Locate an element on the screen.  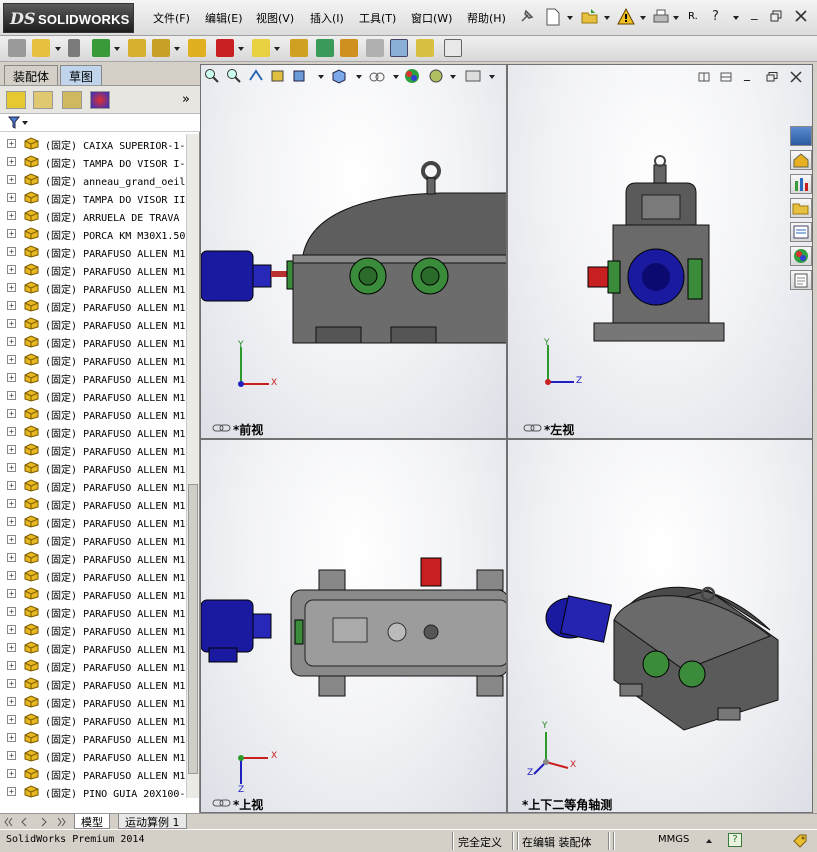
instant3d-icon is located at coordinates (325, 48).